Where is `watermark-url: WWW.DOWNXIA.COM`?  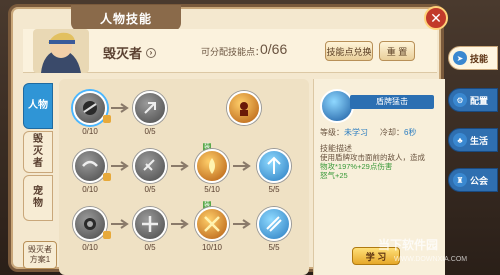 watermark-url: WWW.DOWNXIA.COM is located at coordinates (431, 259).